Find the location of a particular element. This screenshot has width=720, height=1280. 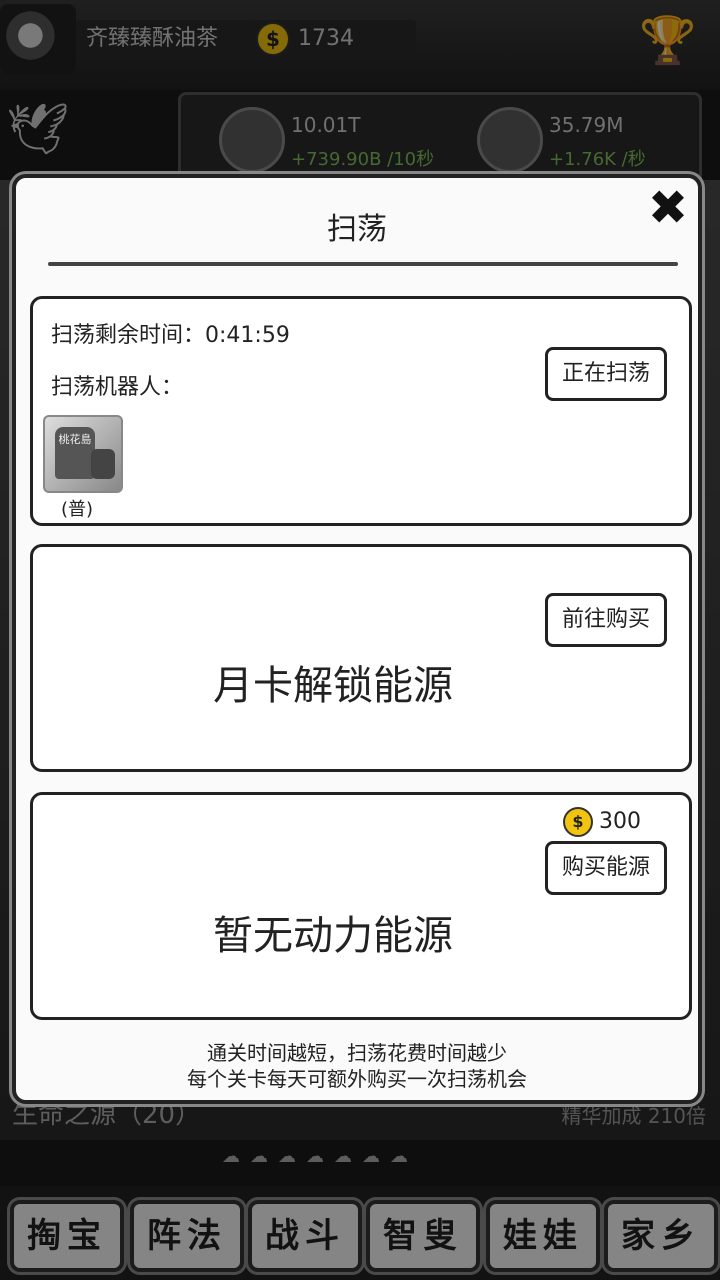

footer-note: 通关时间越短，扫荡花费时间越少 每个关卡每天可额外购买一次扫荡机会 is located at coordinates (357, 1066).